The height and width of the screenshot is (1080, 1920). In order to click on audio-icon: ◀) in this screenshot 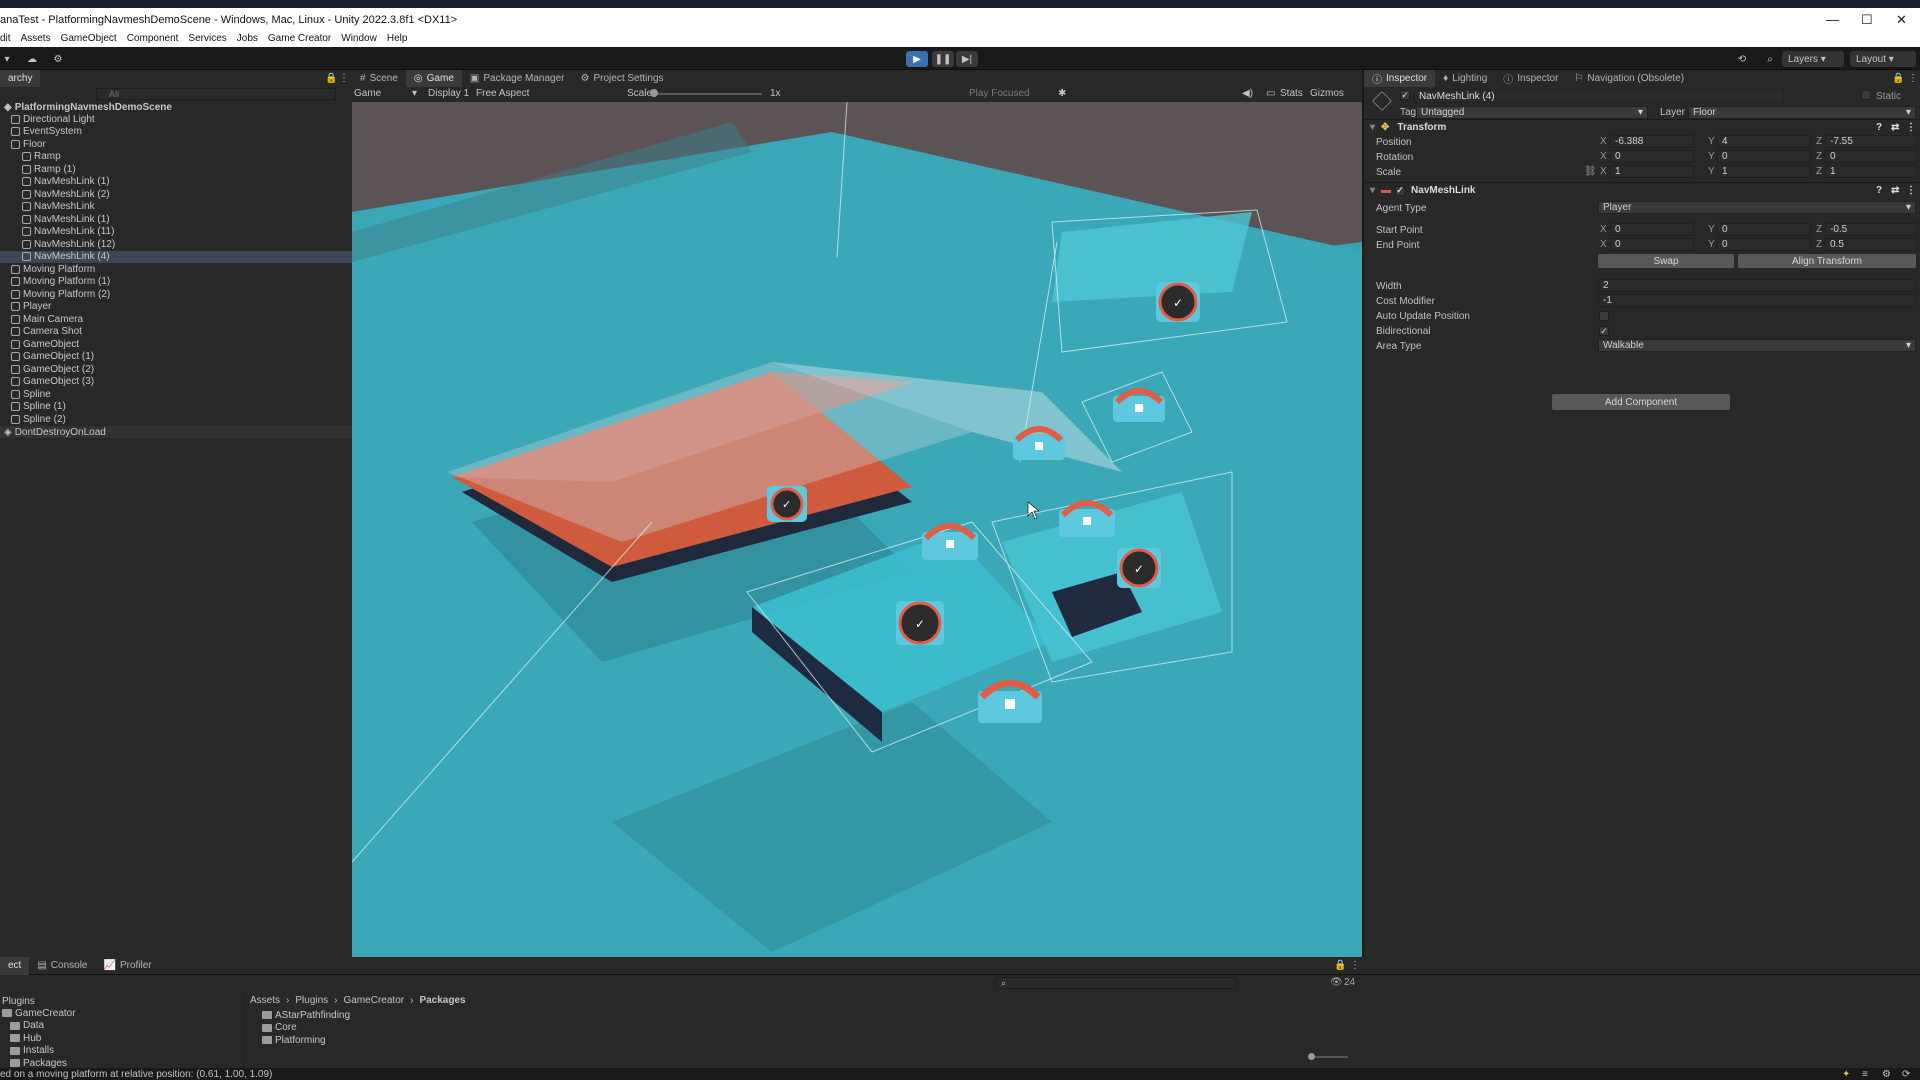, I will do `click(1247, 93)`.